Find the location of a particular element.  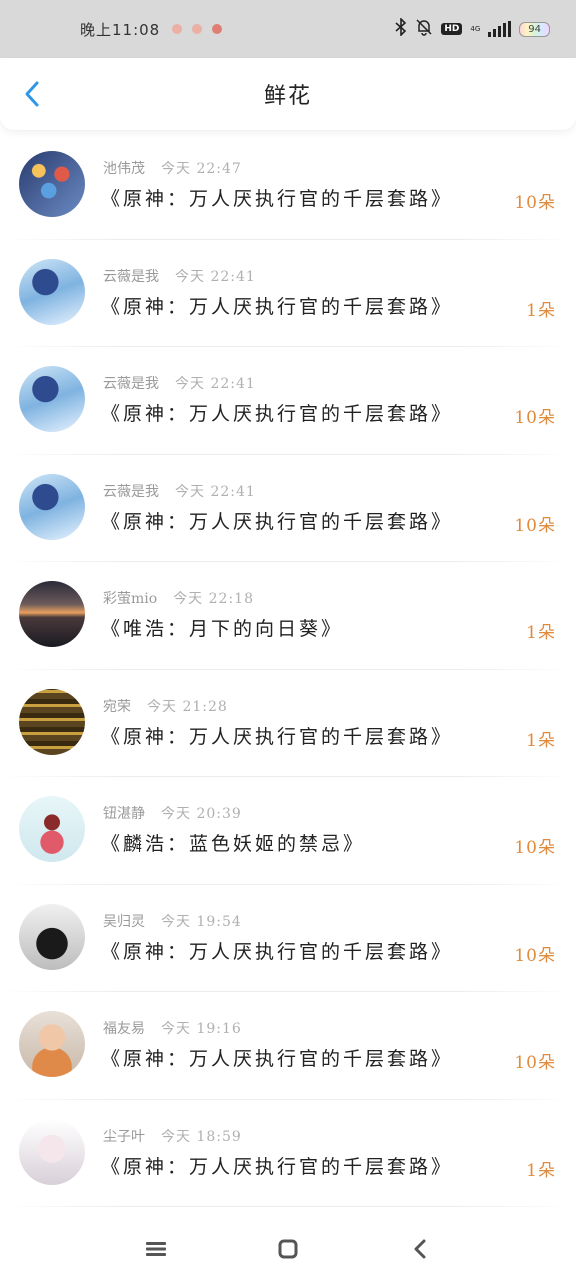

home-button is located at coordinates (288, 1249).